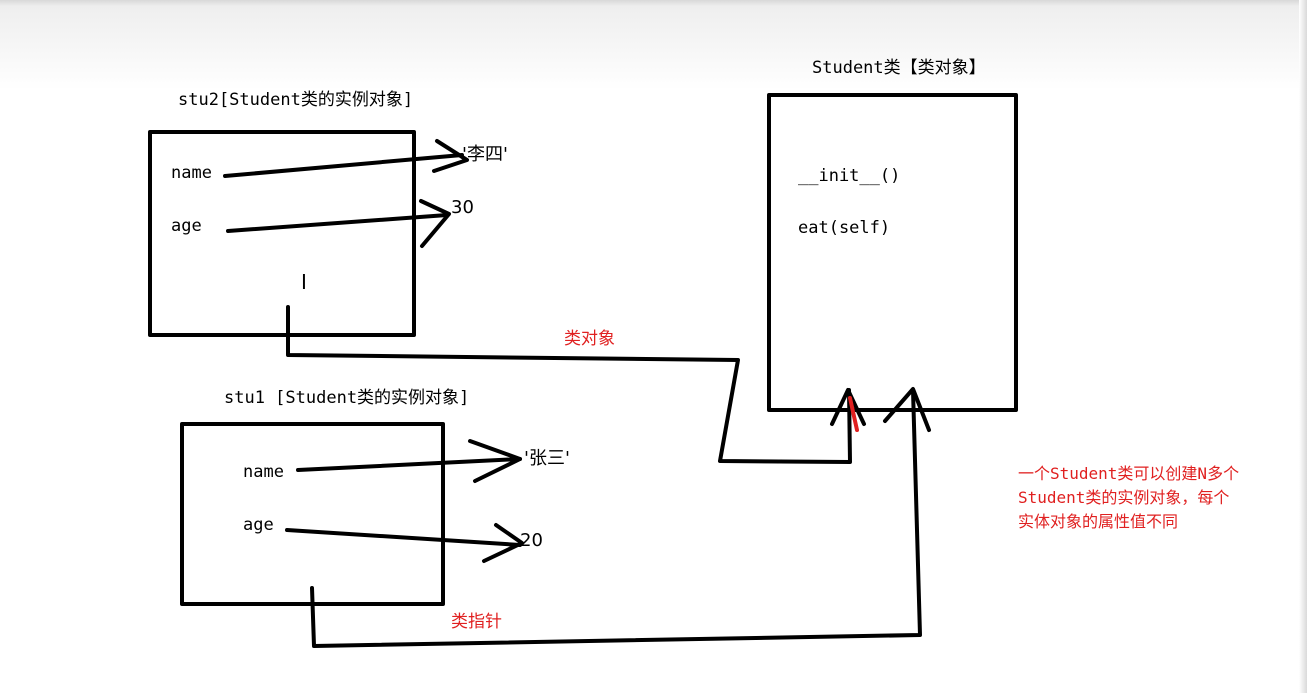 The width and height of the screenshot is (1307, 693). Describe the element at coordinates (347, 398) in the screenshot. I see `stu1-title: stu1 [Student类的实例对象]` at that location.